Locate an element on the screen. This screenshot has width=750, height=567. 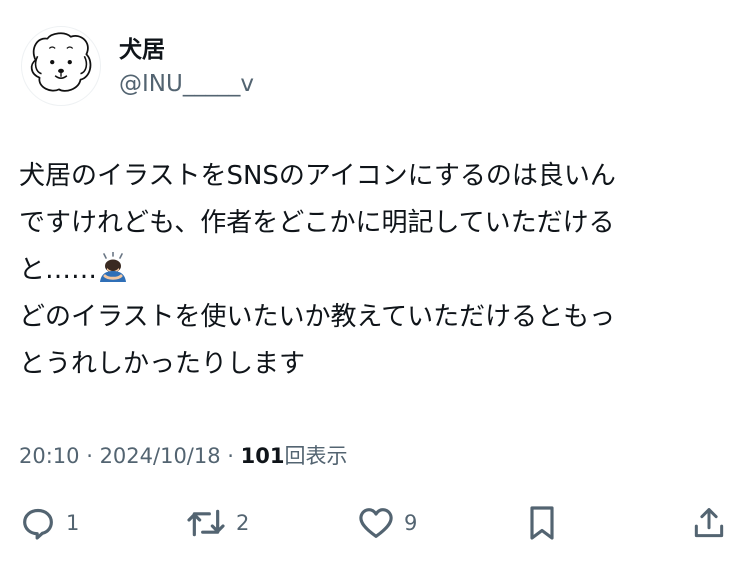
tweet-meta: 20:10 · 2024/10/18 · 101回表示 is located at coordinates (183, 456).